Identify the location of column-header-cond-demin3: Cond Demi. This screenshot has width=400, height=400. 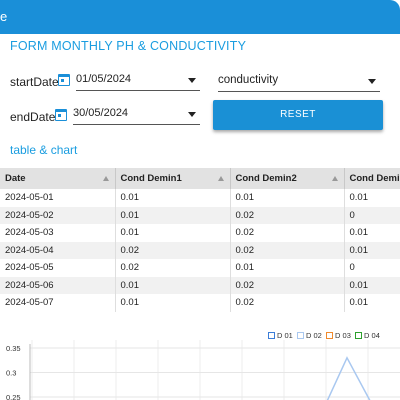
(372, 178).